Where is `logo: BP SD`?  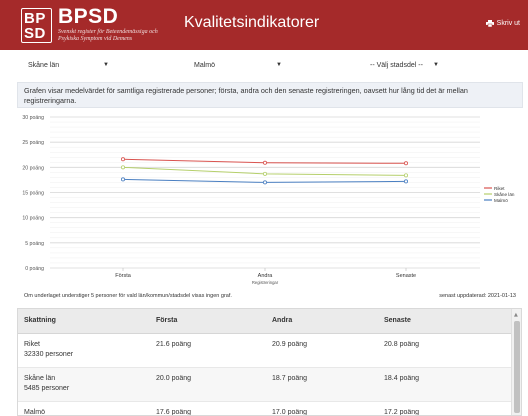
logo: BP SD is located at coordinates (36, 25).